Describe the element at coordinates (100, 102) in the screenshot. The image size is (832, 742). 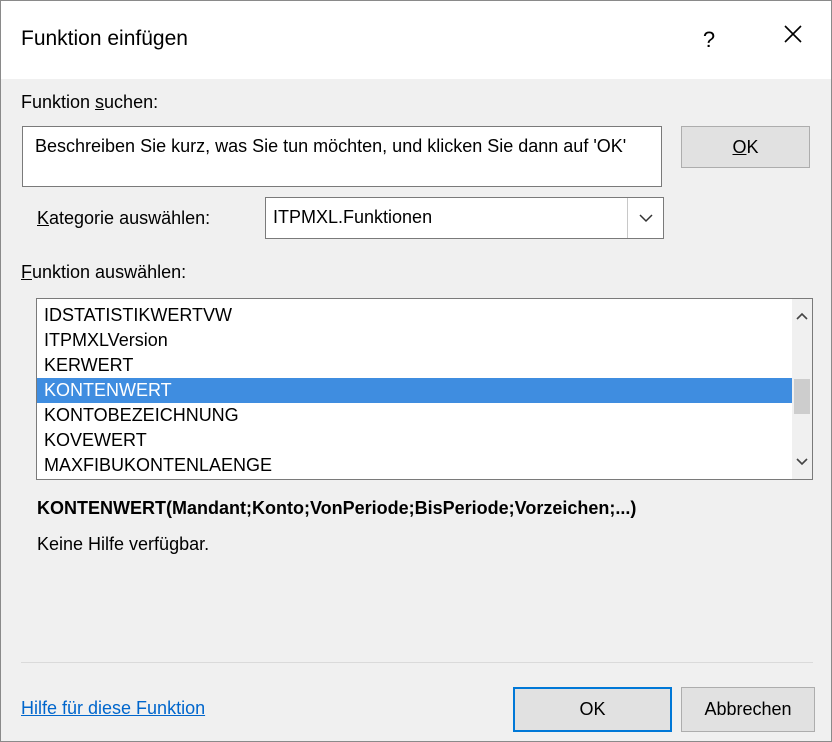
I see `search-label-mnemonic: s` at that location.